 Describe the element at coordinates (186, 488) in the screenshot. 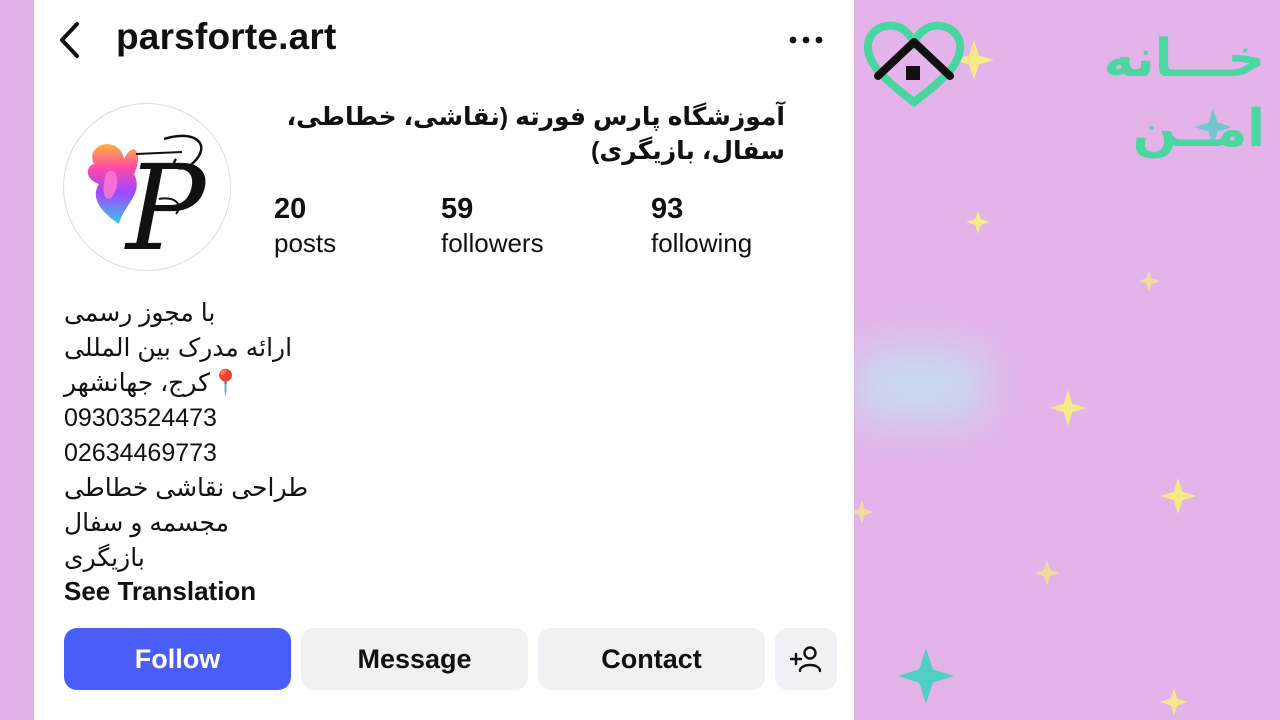

I see `bio-line: طراحی نقاشی خطاطی` at that location.